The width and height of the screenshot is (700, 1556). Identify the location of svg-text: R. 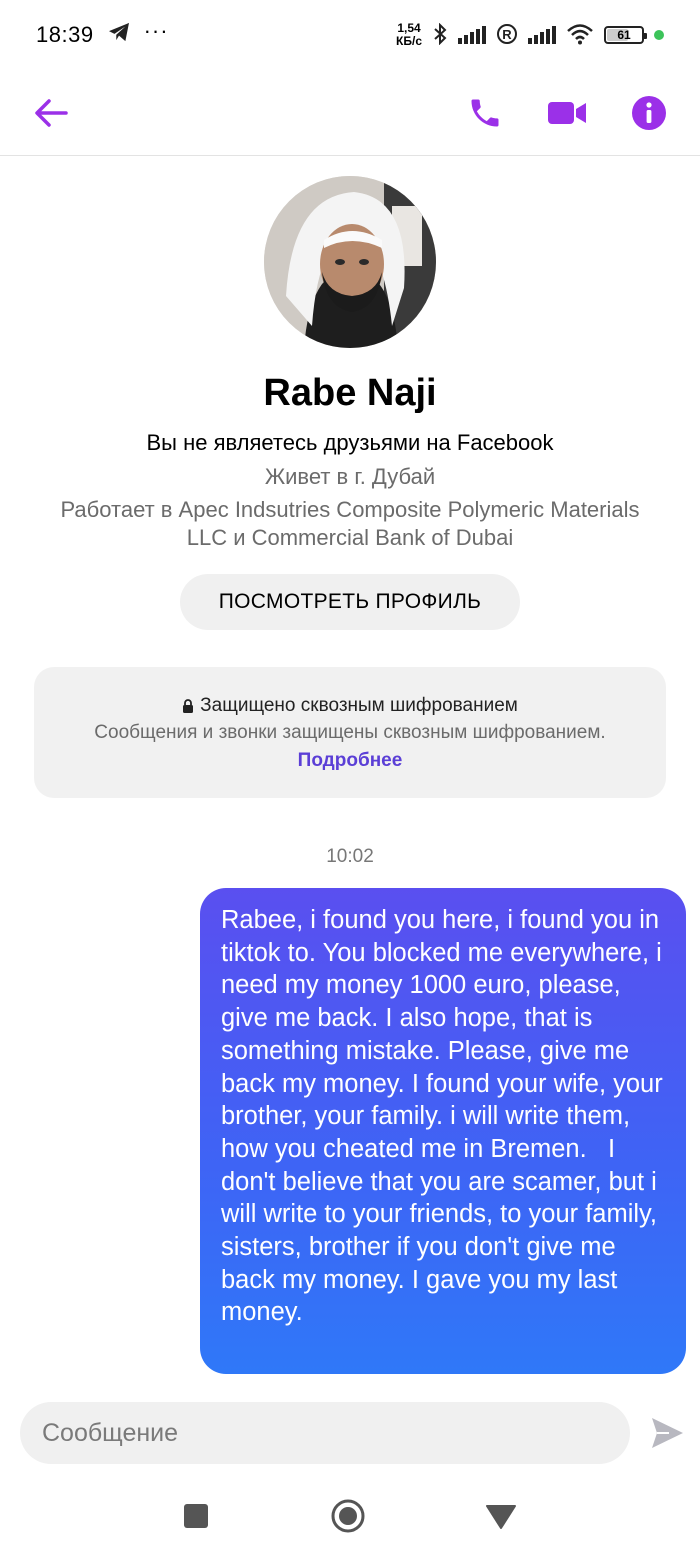
(507, 34).